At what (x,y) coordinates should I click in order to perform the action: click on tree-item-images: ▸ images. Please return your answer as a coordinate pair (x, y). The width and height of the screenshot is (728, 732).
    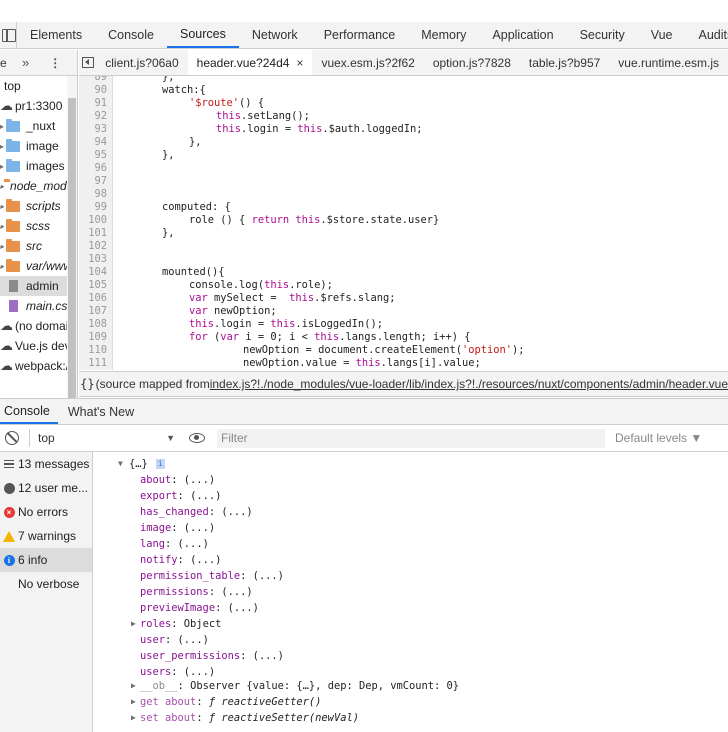
    Looking at the image, I should click on (38, 166).